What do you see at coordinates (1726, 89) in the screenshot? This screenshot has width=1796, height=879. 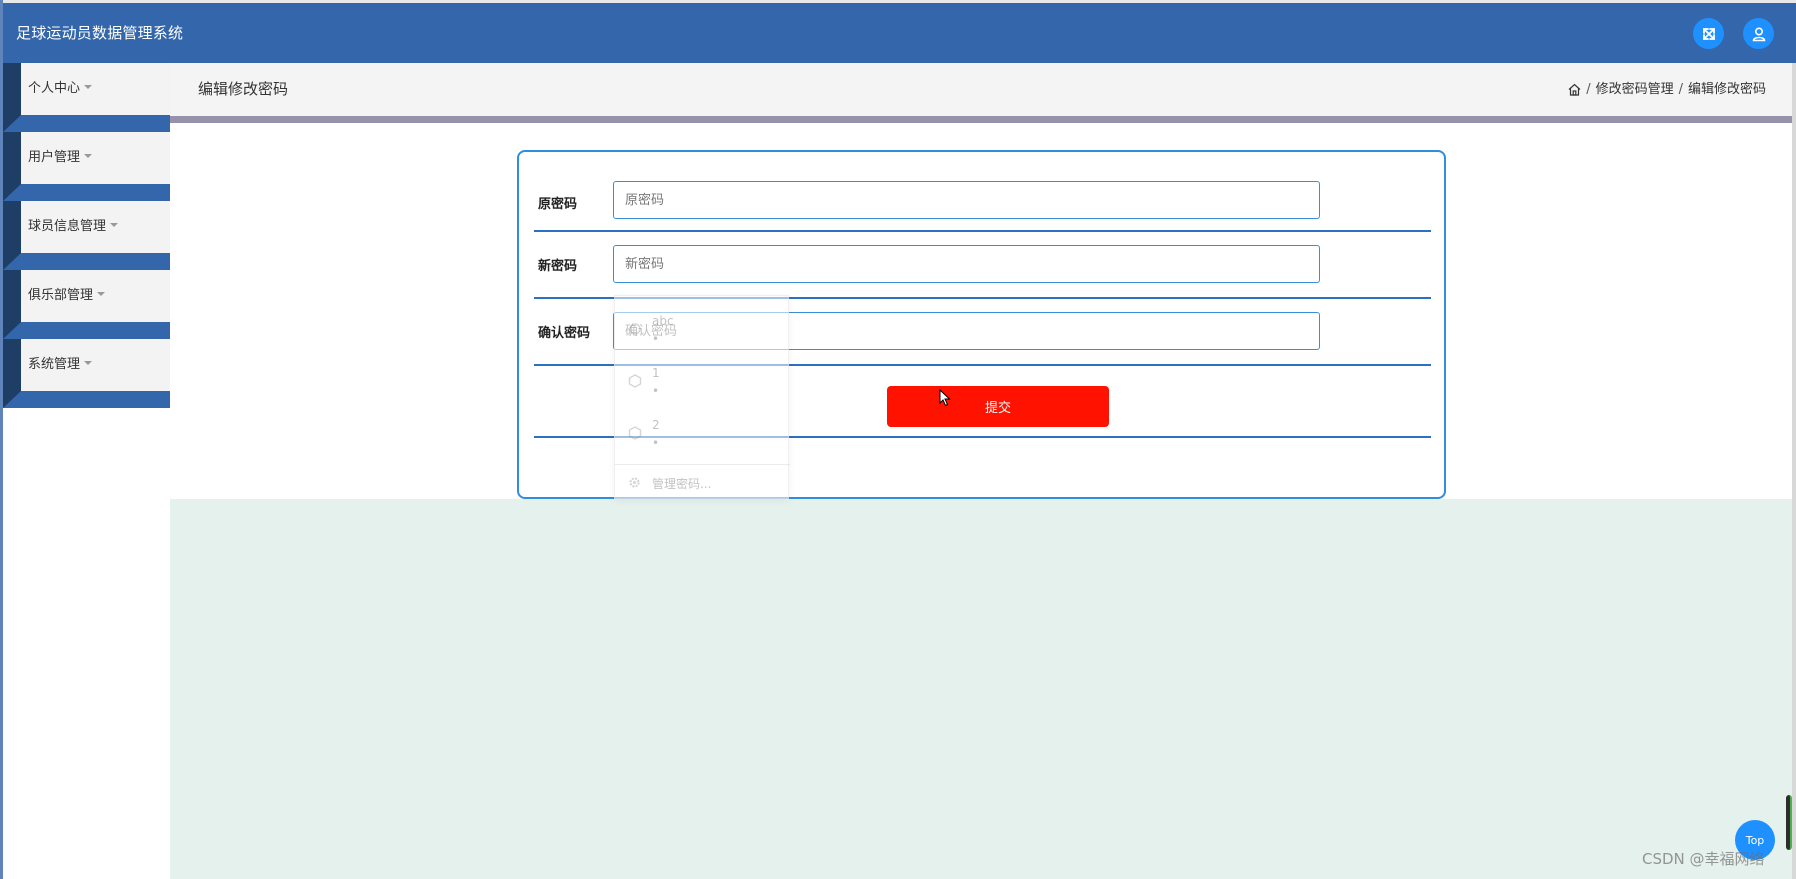 I see `breadcrumb-item-edit-password: 编辑修改密码` at bounding box center [1726, 89].